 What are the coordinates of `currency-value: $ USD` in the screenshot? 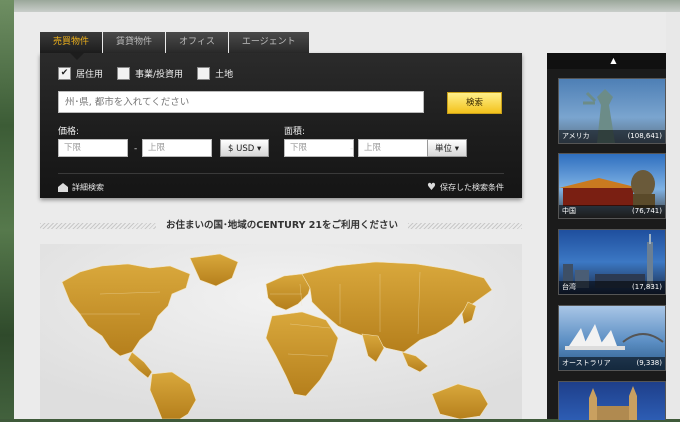 It's located at (241, 149).